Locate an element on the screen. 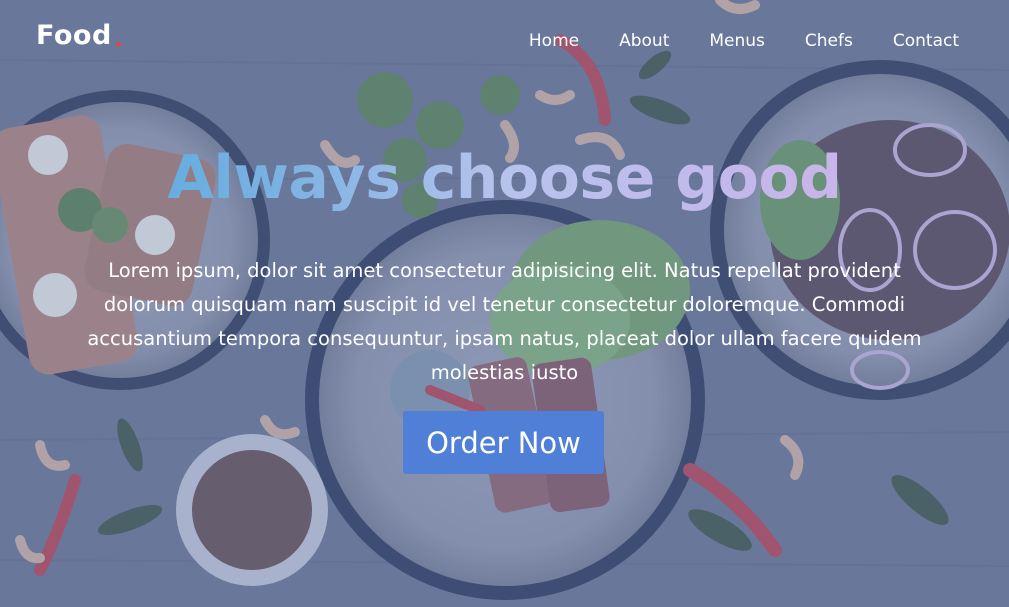 The width and height of the screenshot is (1009, 607). nav-link-chefs: Chefs is located at coordinates (809, 41).